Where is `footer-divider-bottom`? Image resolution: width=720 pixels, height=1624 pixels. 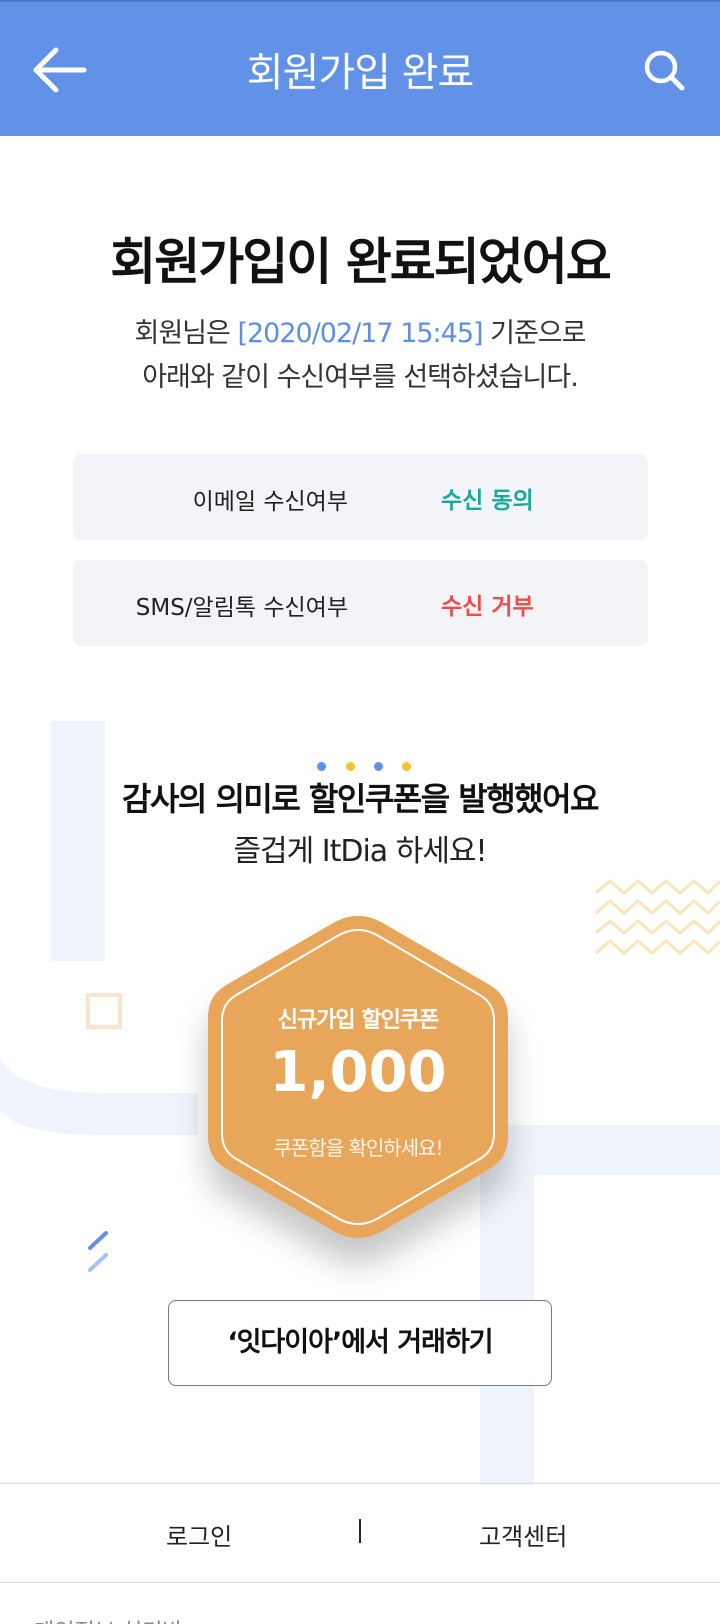
footer-divider-bottom is located at coordinates (360, 1582).